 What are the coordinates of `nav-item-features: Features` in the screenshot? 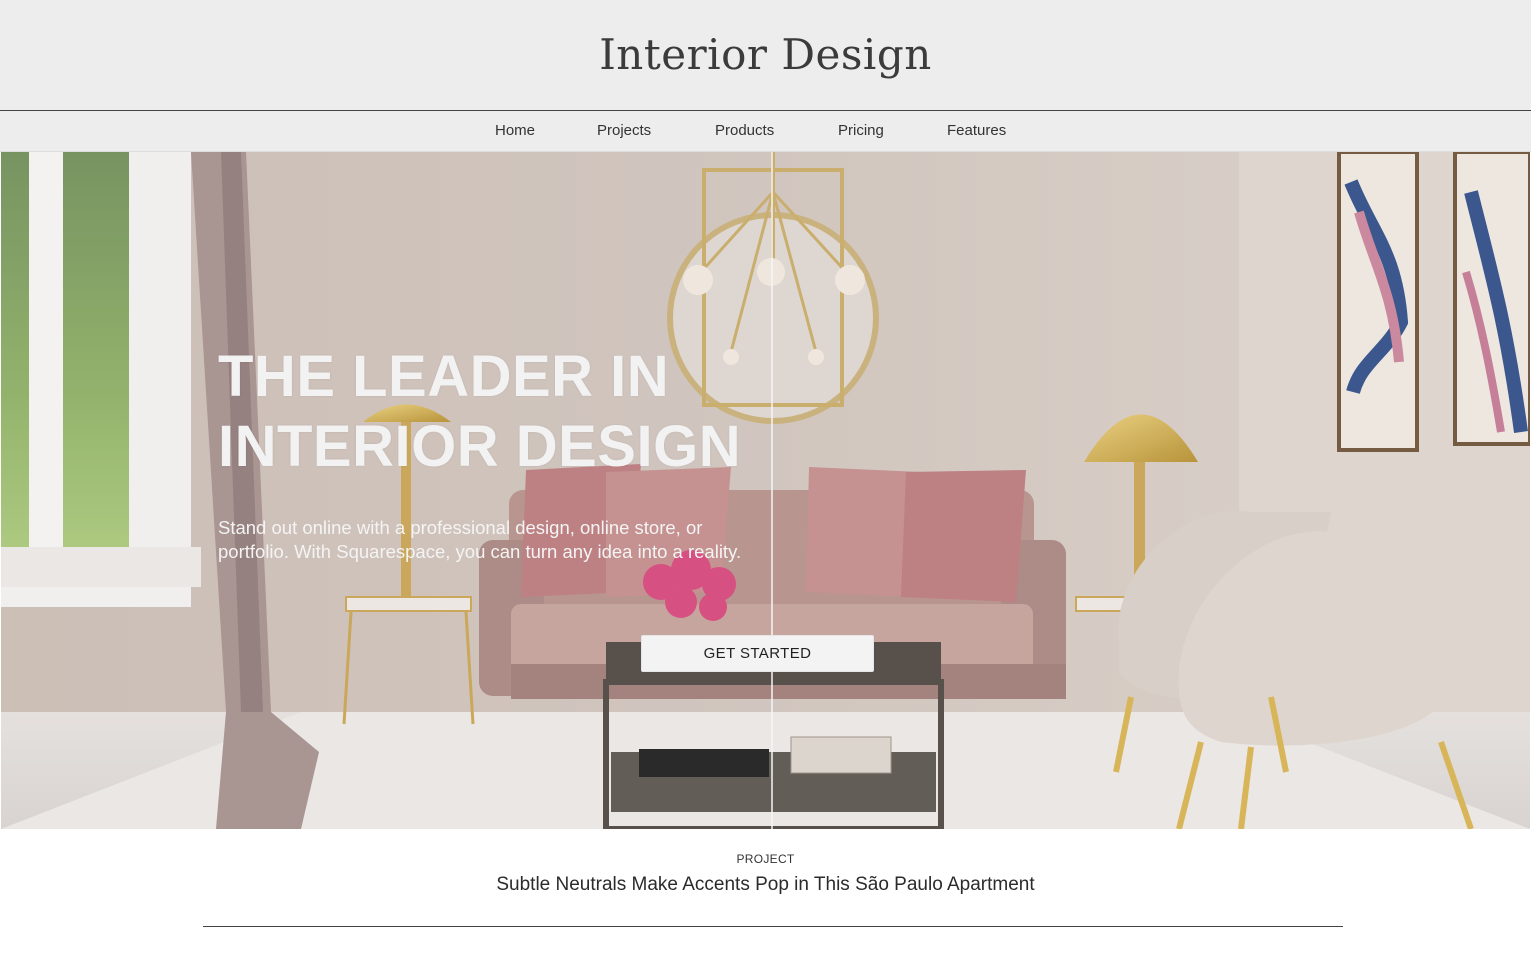 It's located at (976, 130).